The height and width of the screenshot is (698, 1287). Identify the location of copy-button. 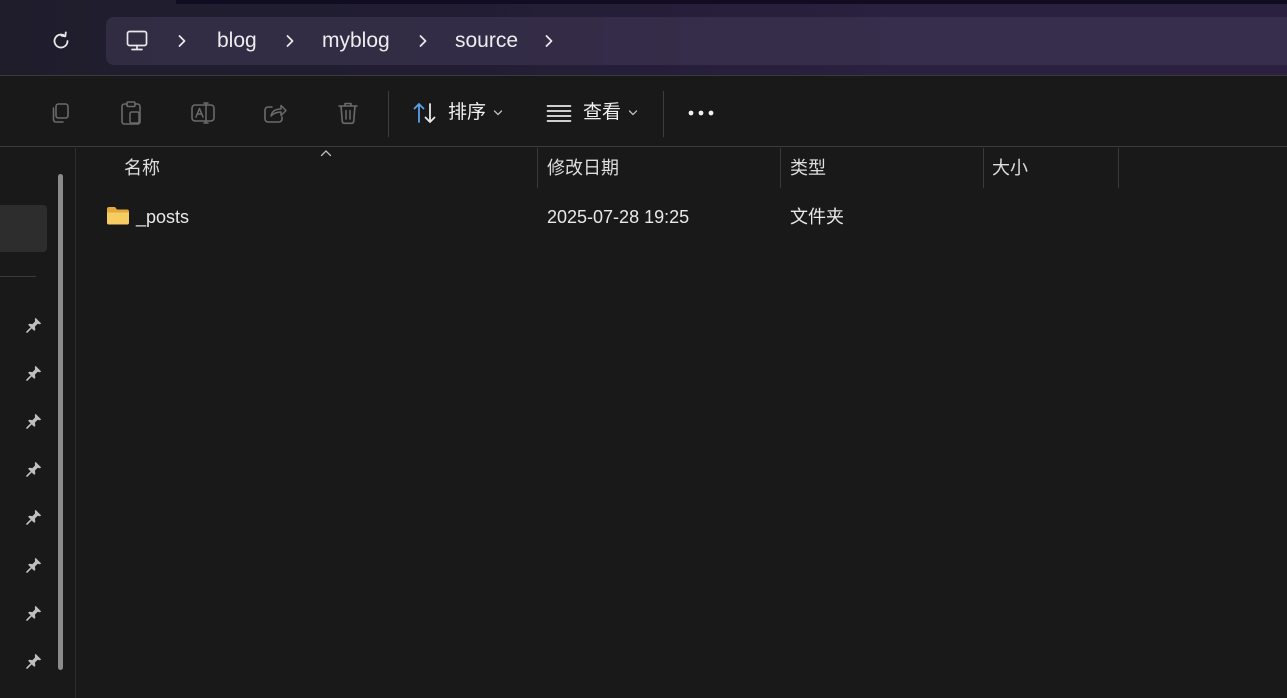
(60, 113).